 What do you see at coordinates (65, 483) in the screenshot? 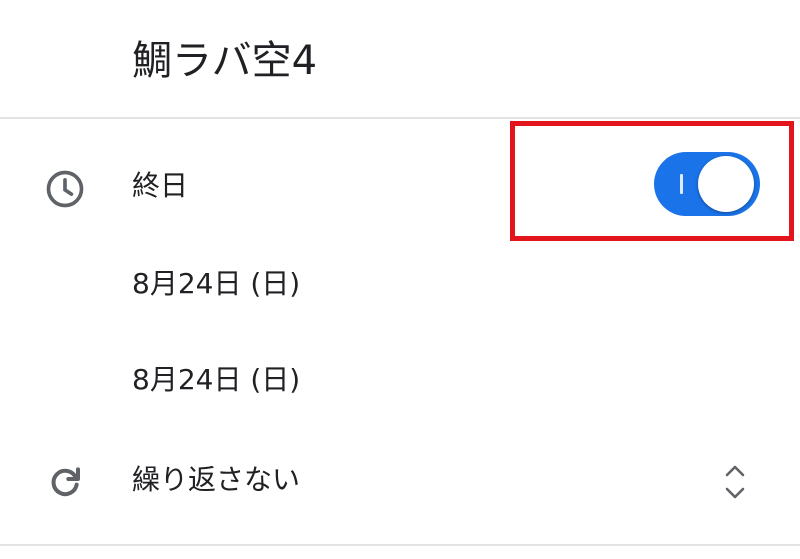
I see `repeat-icon` at bounding box center [65, 483].